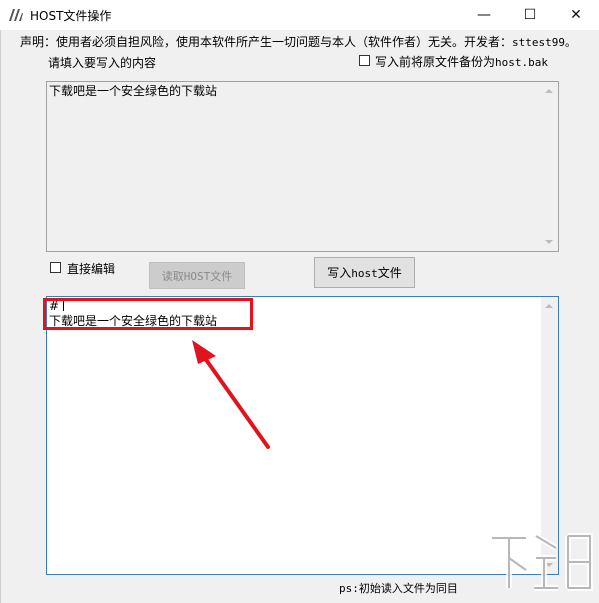  I want to click on input-scrollbar, so click(549, 166).